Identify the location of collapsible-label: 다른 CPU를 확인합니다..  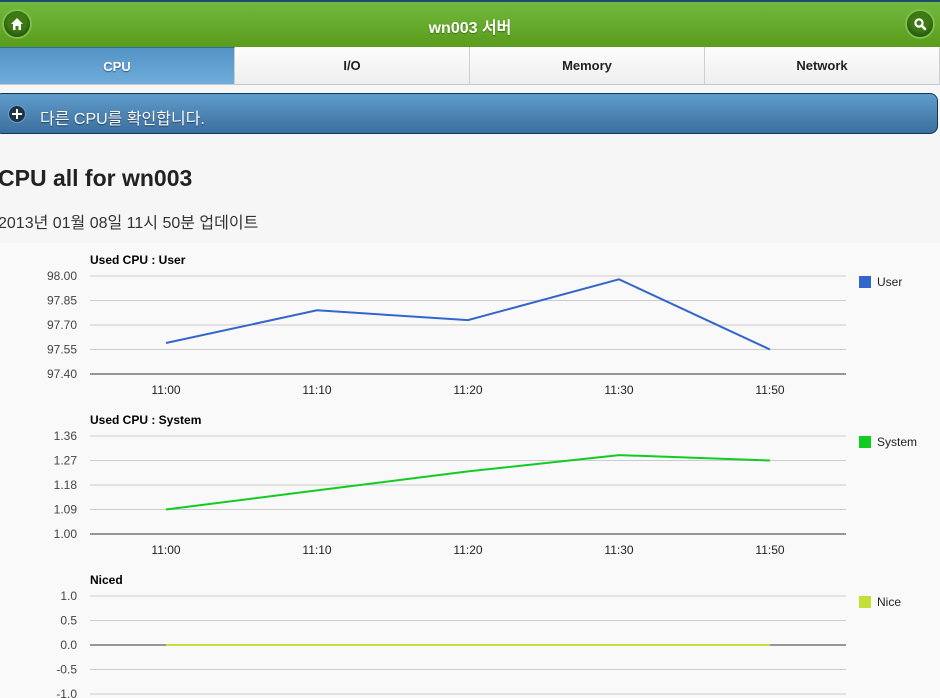
(122, 119).